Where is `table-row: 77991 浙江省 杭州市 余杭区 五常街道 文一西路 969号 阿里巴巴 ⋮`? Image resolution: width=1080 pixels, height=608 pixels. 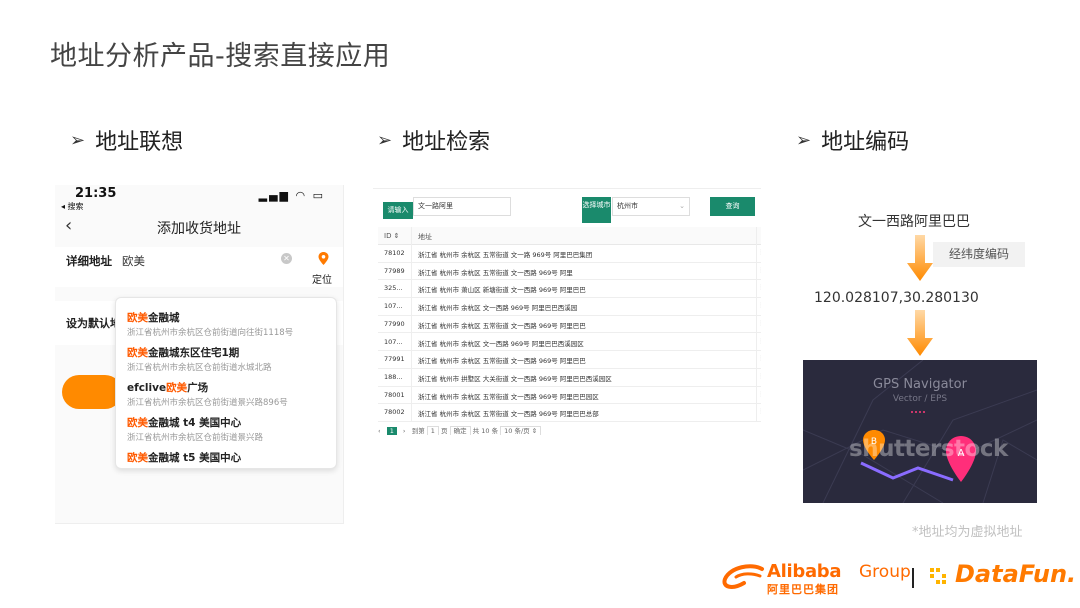
table-row: 77991 浙江省 杭州市 余杭区 五常街道 文一西路 969号 阿里巴巴 ⋮ is located at coordinates (569, 359).